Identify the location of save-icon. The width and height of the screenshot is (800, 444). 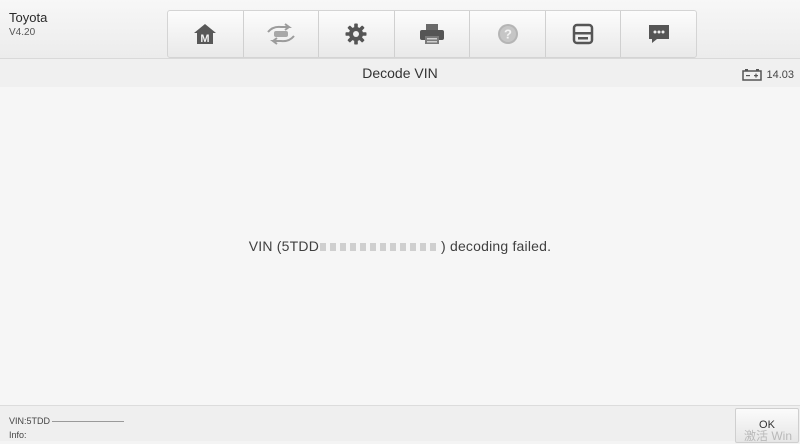
(583, 34).